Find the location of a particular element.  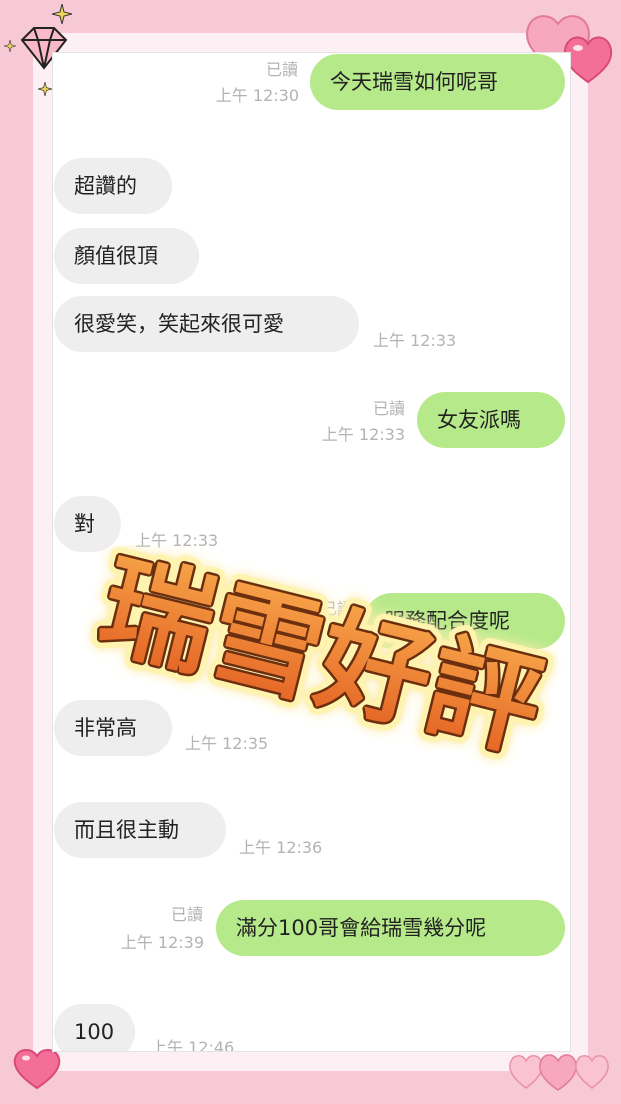

message-bubble: 對 is located at coordinates (87, 524).